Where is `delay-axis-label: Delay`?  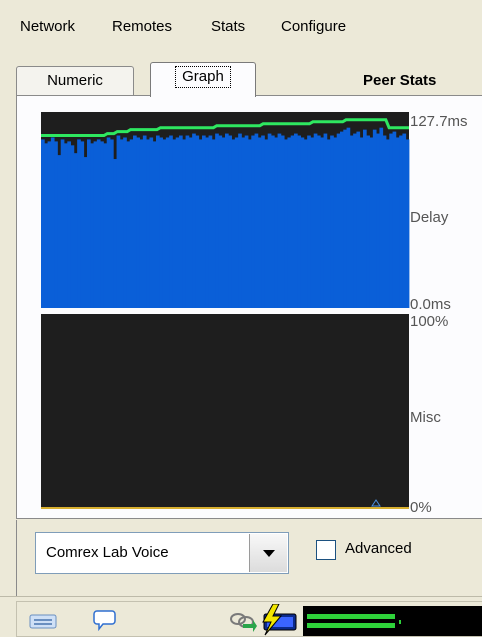 delay-axis-label: Delay is located at coordinates (429, 217).